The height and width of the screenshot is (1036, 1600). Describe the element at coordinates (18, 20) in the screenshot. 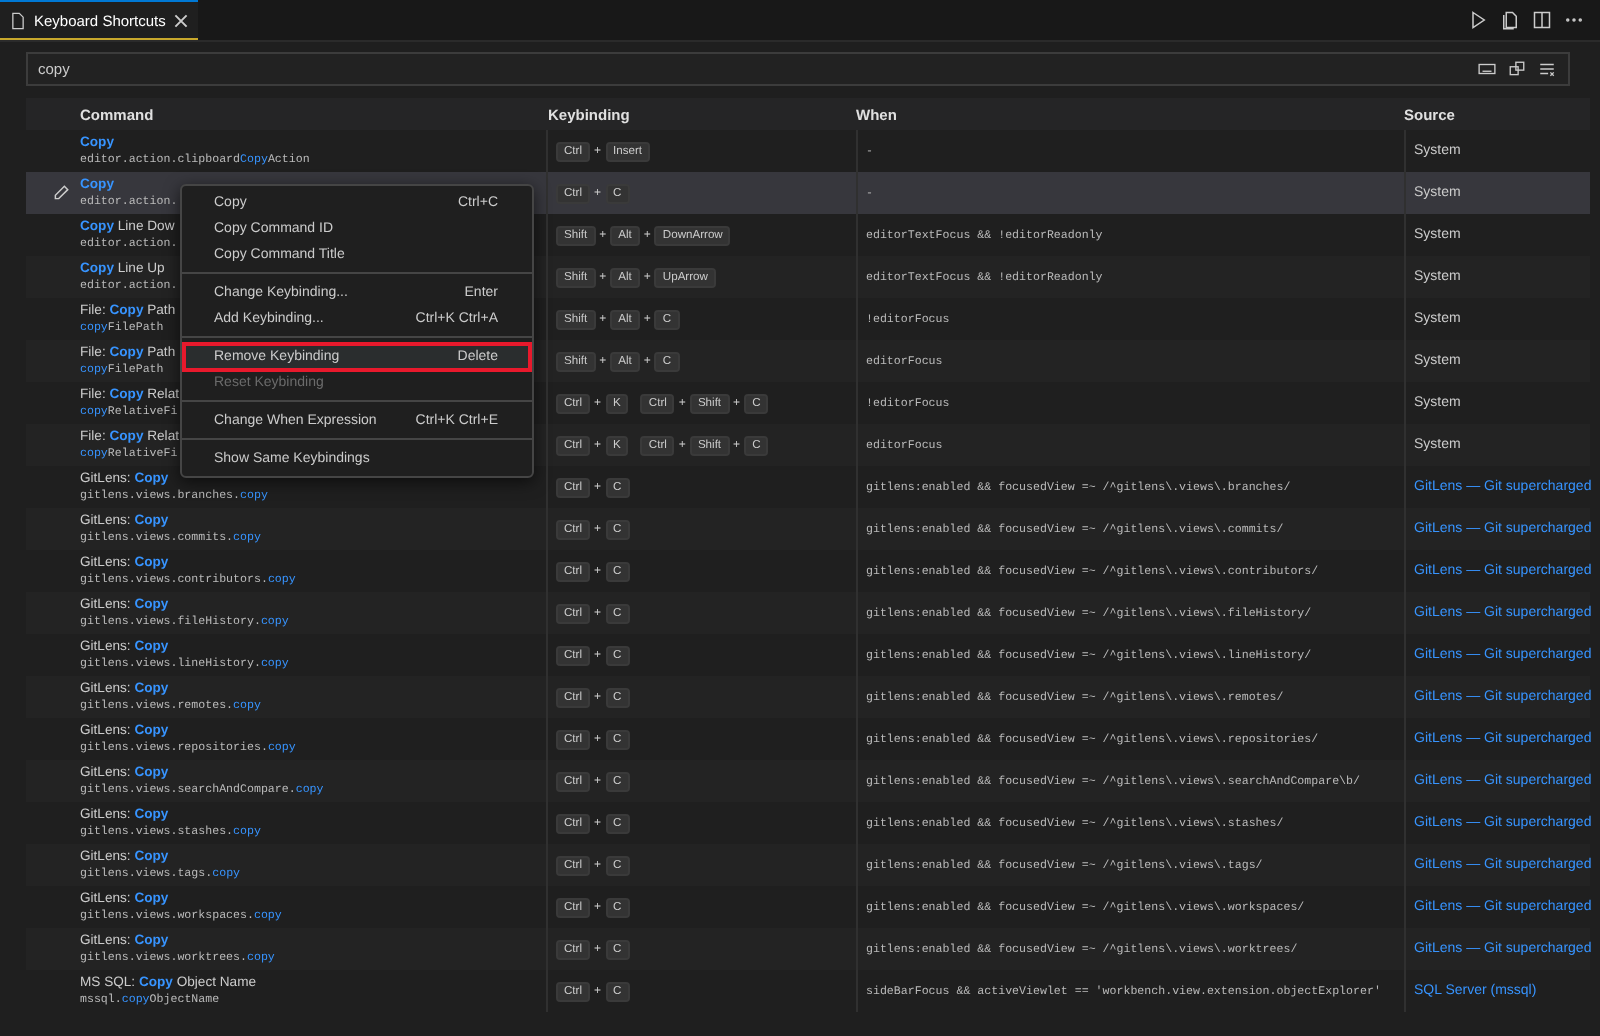

I see `file-icon` at that location.